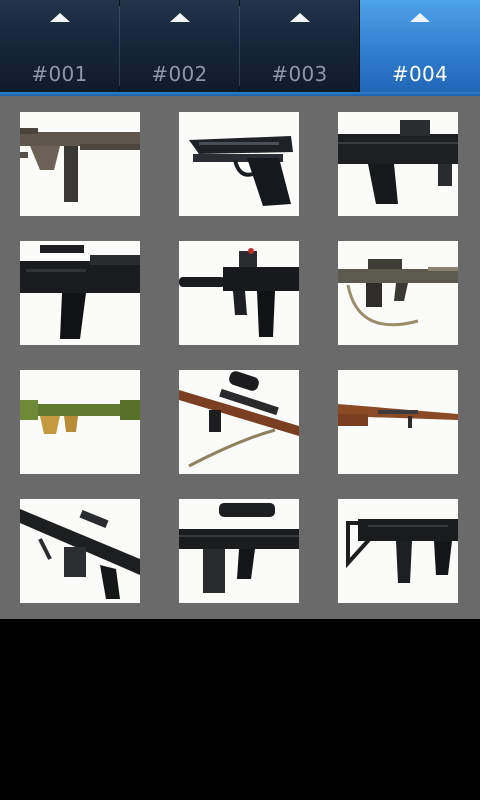 The width and height of the screenshot is (480, 800). Describe the element at coordinates (241, 171) in the screenshot. I see `pistol-icon` at that location.